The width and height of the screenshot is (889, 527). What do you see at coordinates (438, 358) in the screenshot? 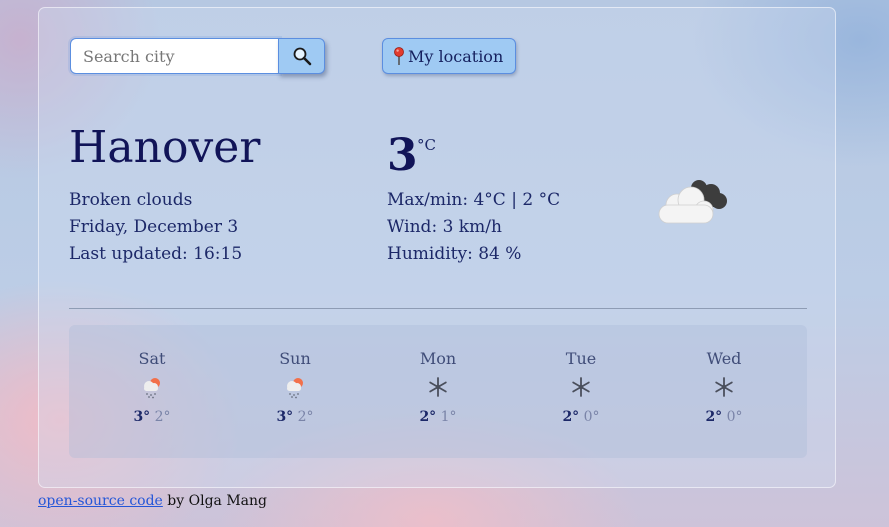
I see `forecast-day-name: Mon` at bounding box center [438, 358].